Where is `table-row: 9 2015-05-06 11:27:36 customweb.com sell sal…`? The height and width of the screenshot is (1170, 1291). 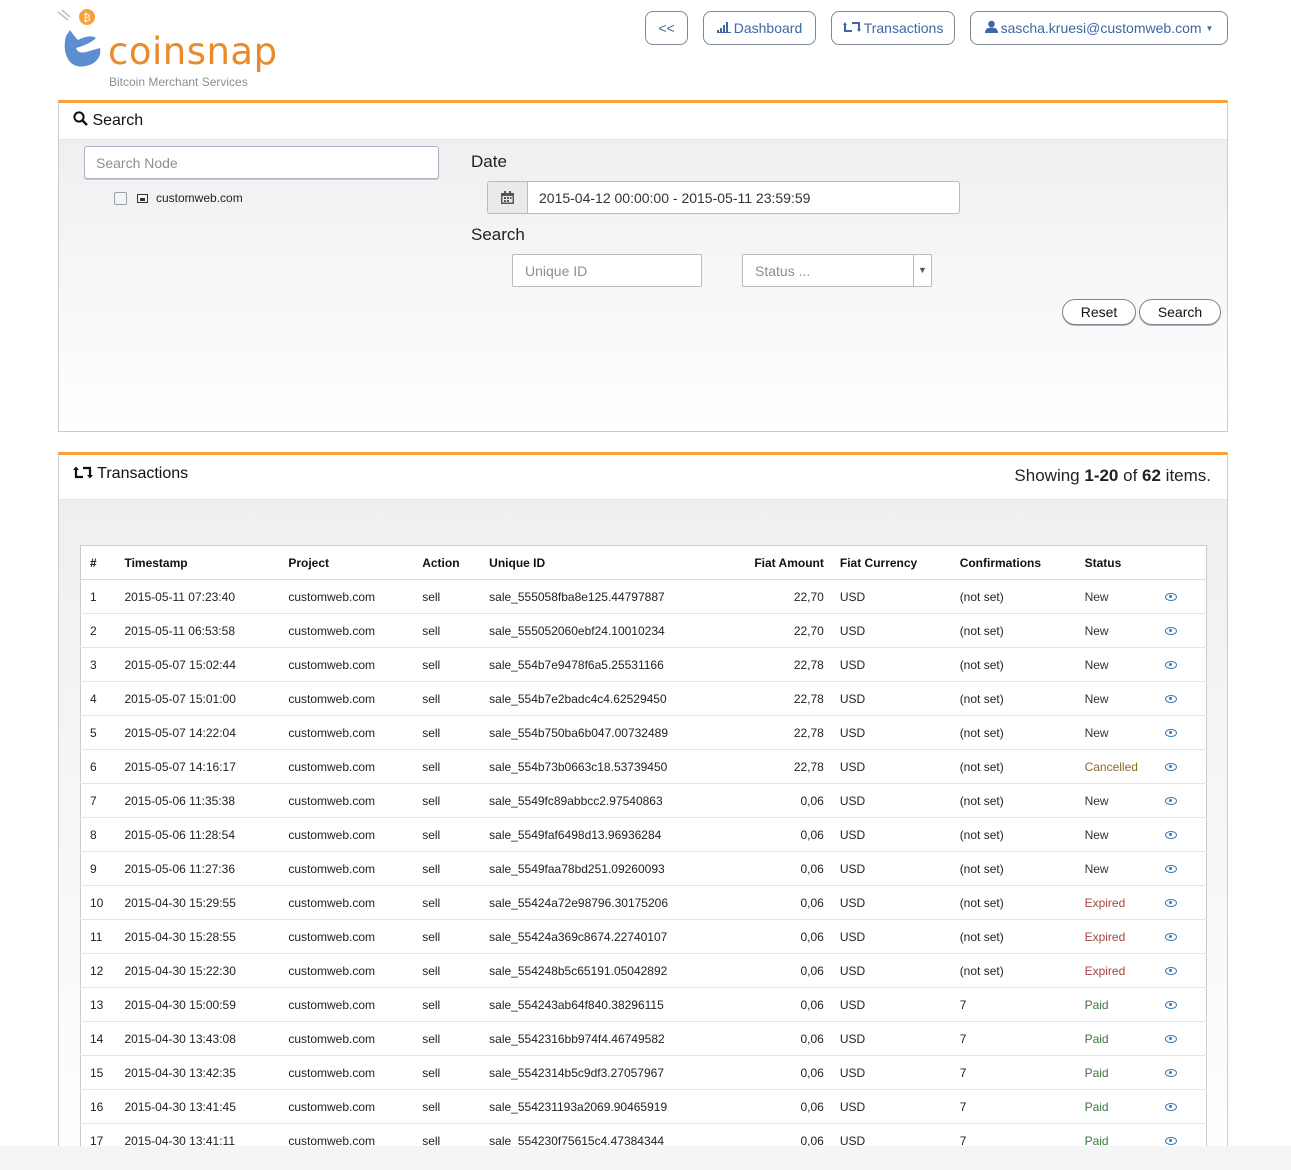
table-row: 9 2015-05-06 11:27:36 customweb.com sell sal… is located at coordinates (643, 868).